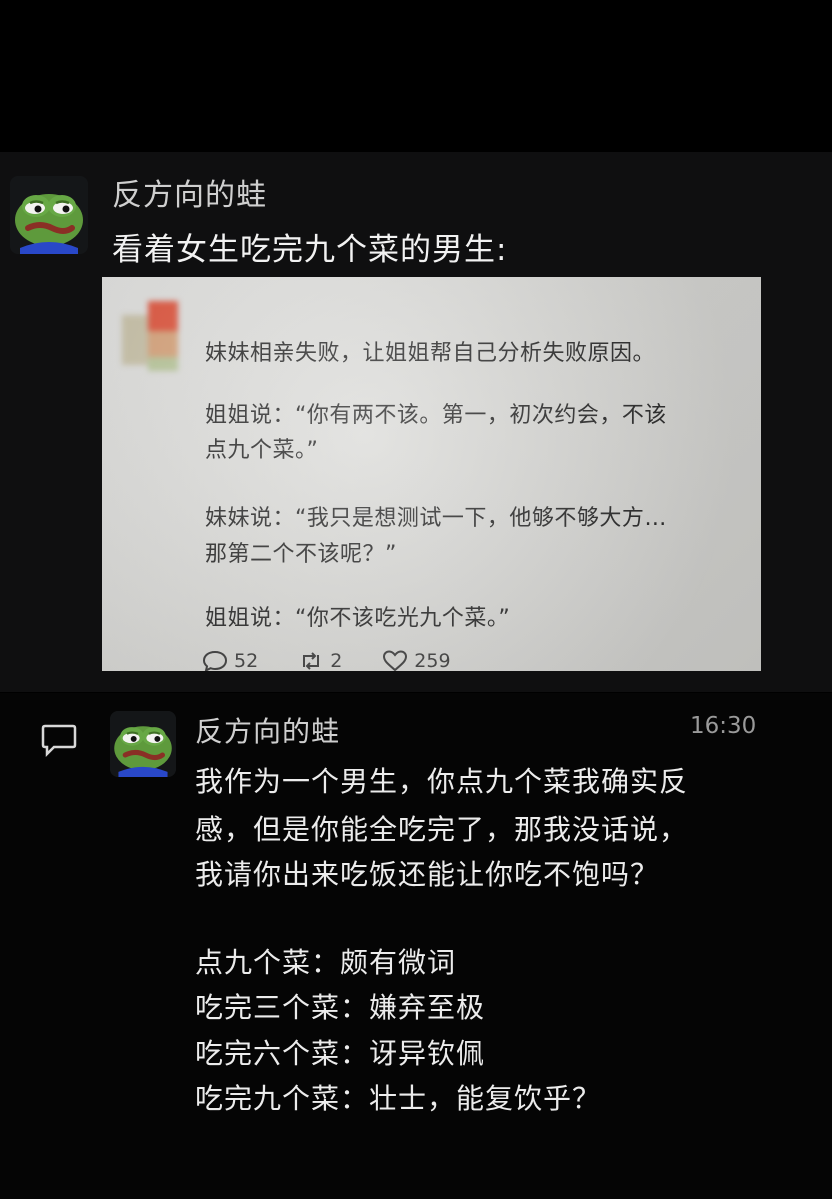 This screenshot has width=832, height=1199. I want to click on retweet-stat: 2, so click(320, 660).